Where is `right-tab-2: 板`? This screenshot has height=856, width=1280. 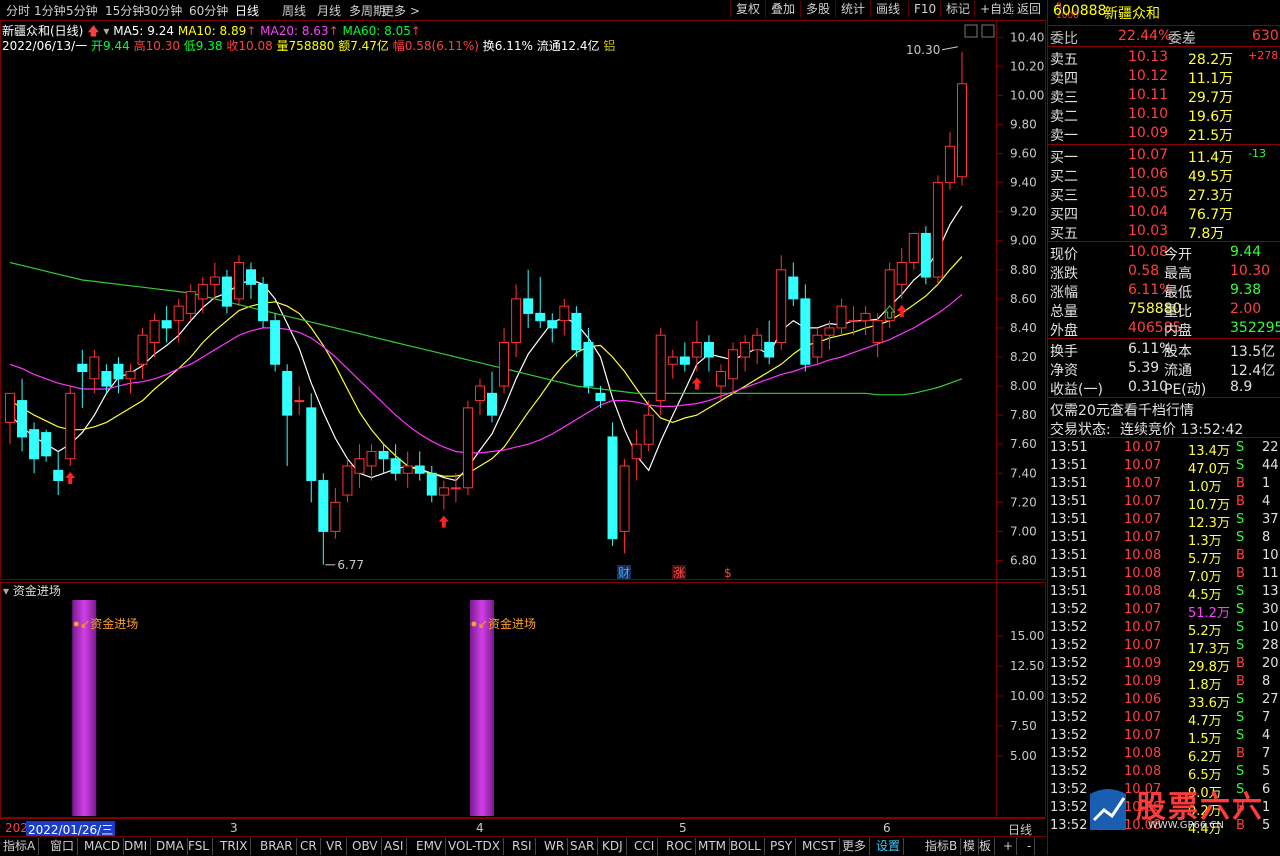
right-tab-2: 板 is located at coordinates (986, 846).